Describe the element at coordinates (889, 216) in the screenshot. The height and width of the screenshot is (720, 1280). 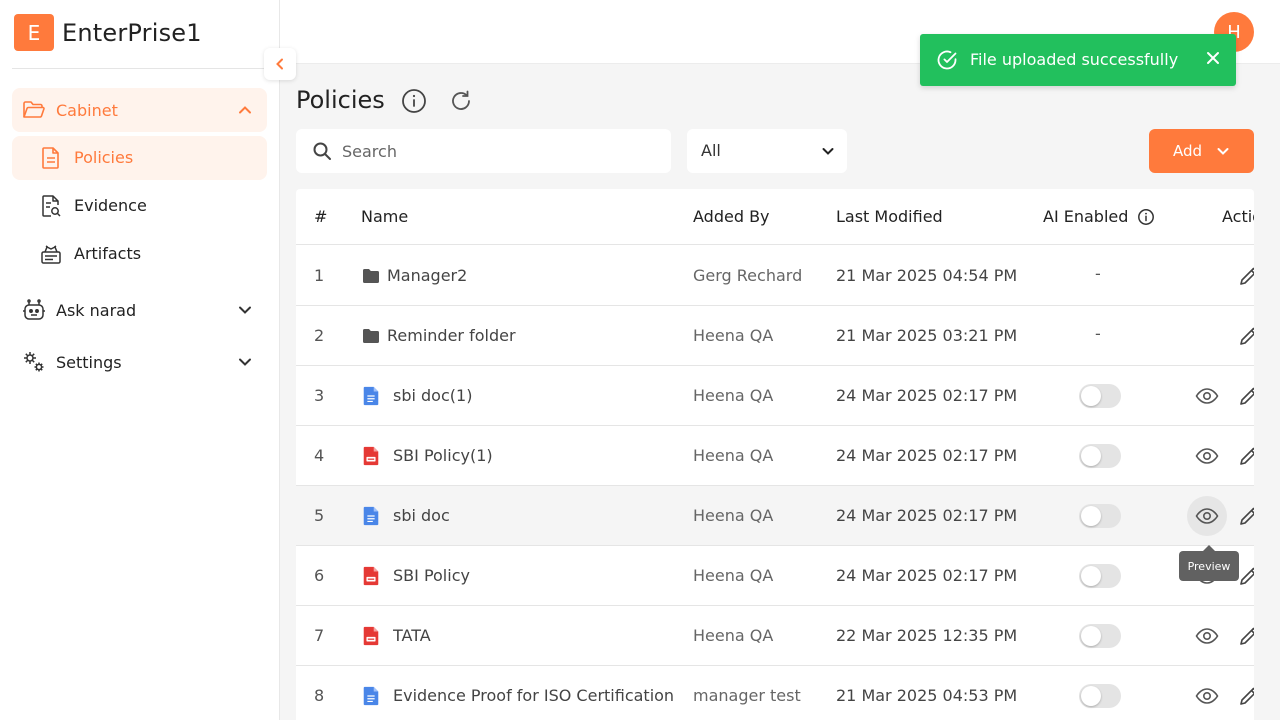
I see `column-header-last-modified: Last Modified` at that location.